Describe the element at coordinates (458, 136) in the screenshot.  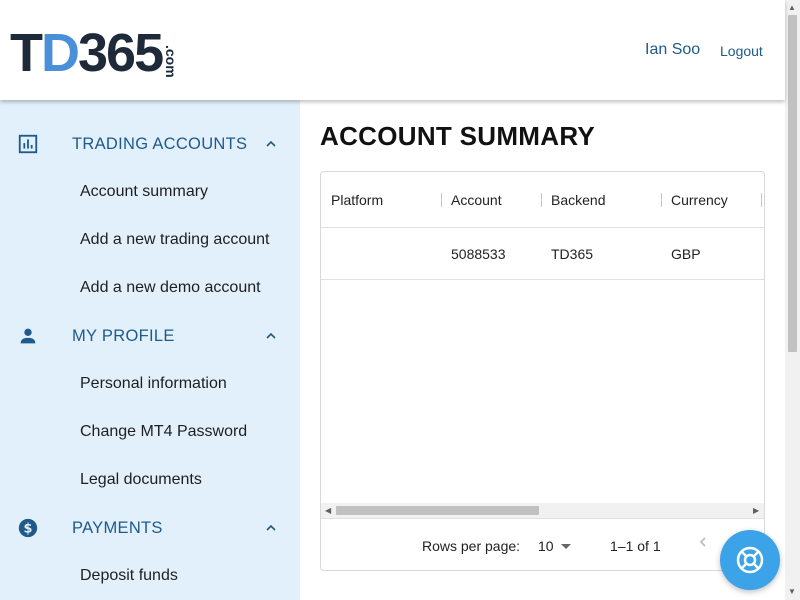
I see `page-title: ACCOUNT SUMMARY` at that location.